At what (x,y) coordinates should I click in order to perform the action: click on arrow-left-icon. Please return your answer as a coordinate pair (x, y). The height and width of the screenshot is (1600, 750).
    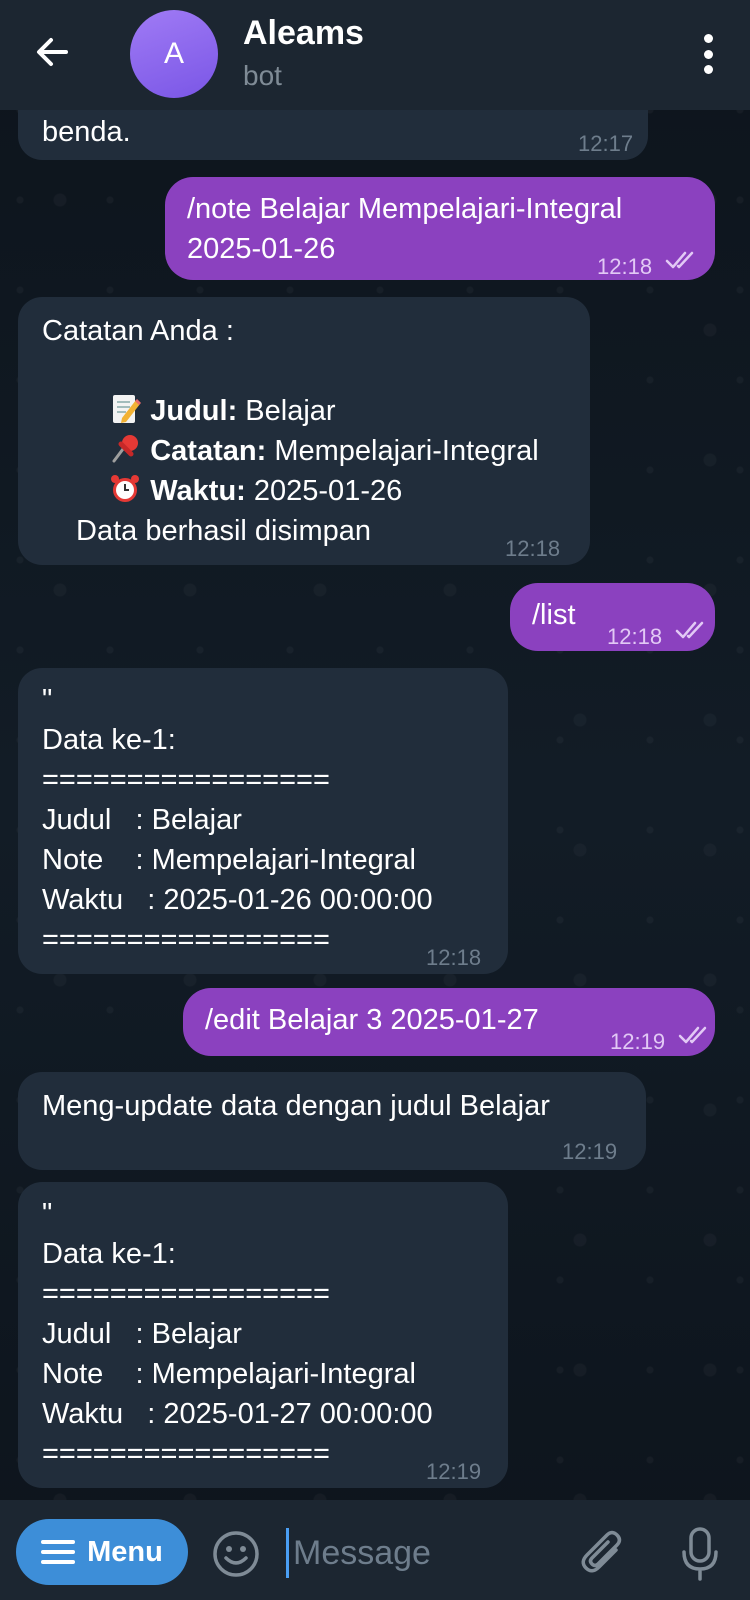
    Looking at the image, I should click on (52, 52).